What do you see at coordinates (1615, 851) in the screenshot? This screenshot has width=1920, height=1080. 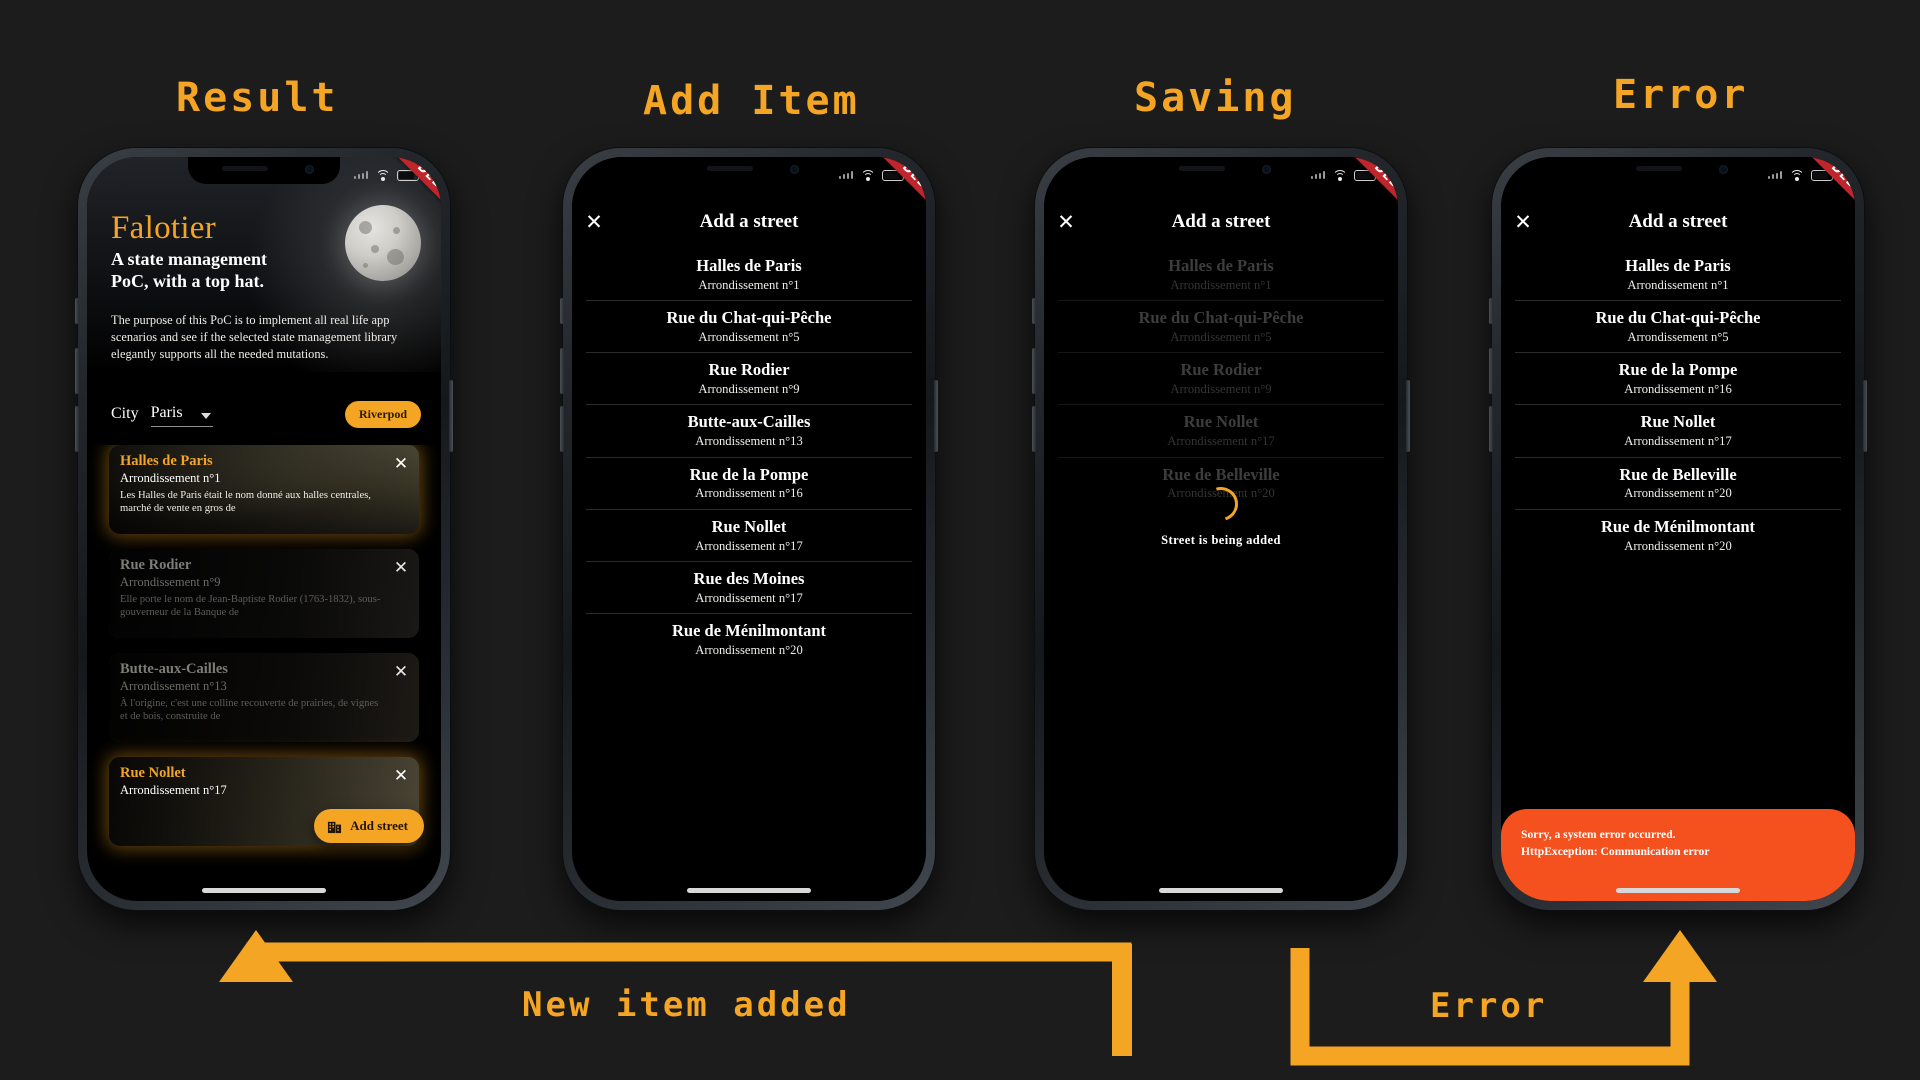 I see `error-line-2: HttpException: Communication error` at bounding box center [1615, 851].